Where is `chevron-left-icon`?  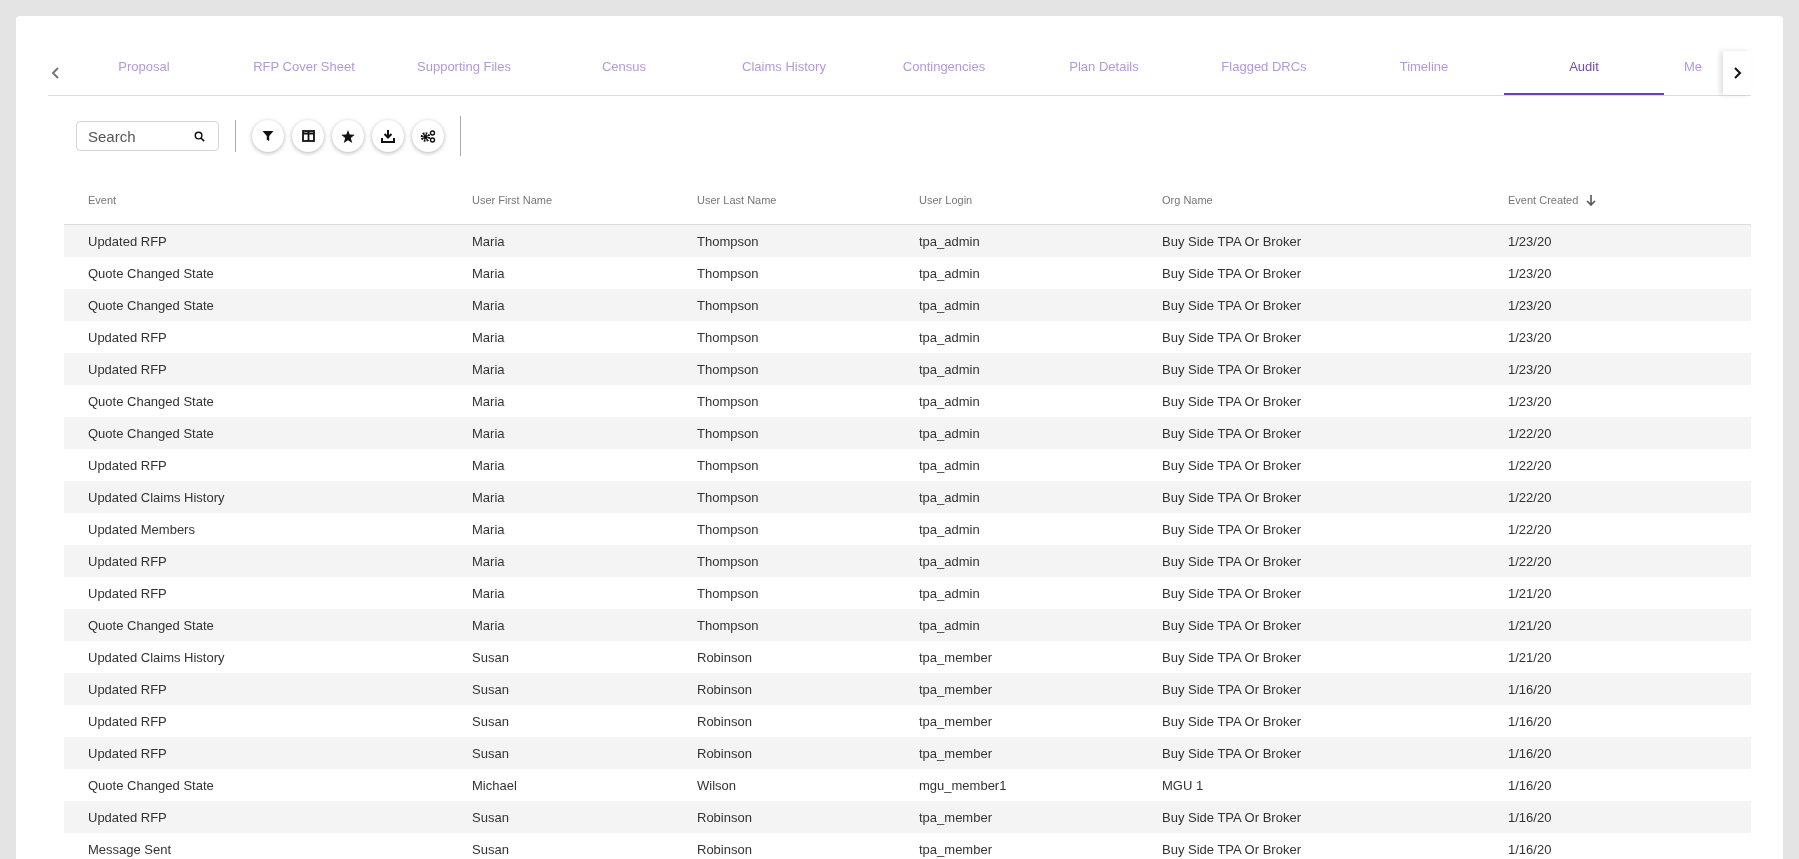
chevron-left-icon is located at coordinates (56, 73).